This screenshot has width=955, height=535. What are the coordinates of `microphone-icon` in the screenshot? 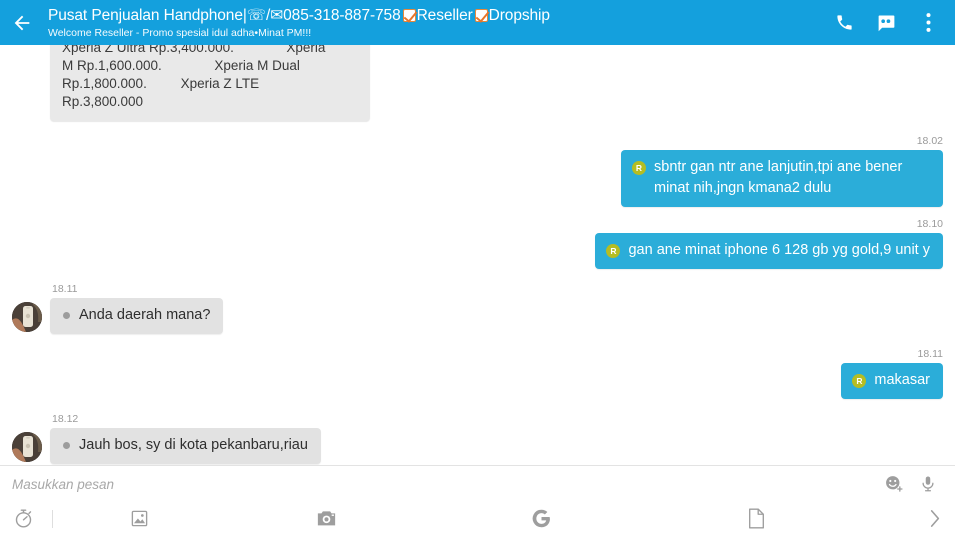 It's located at (928, 484).